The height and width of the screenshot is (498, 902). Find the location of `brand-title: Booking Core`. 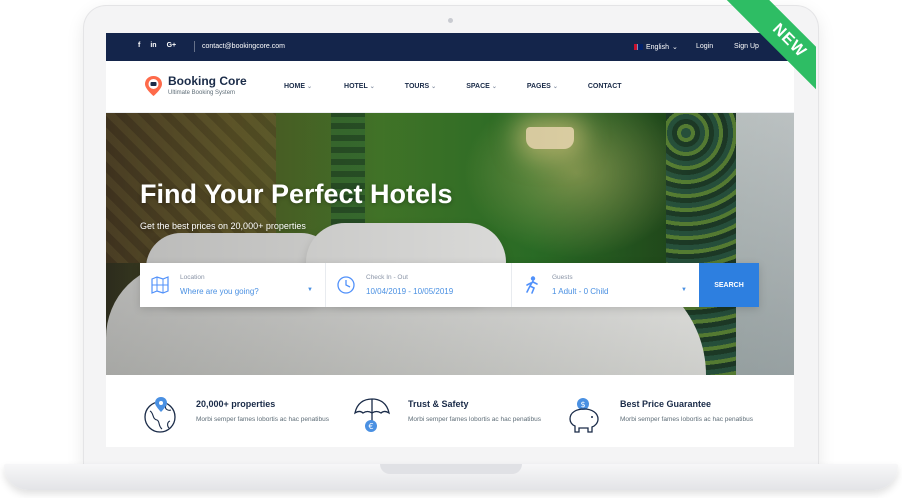

brand-title: Booking Core is located at coordinates (207, 81).